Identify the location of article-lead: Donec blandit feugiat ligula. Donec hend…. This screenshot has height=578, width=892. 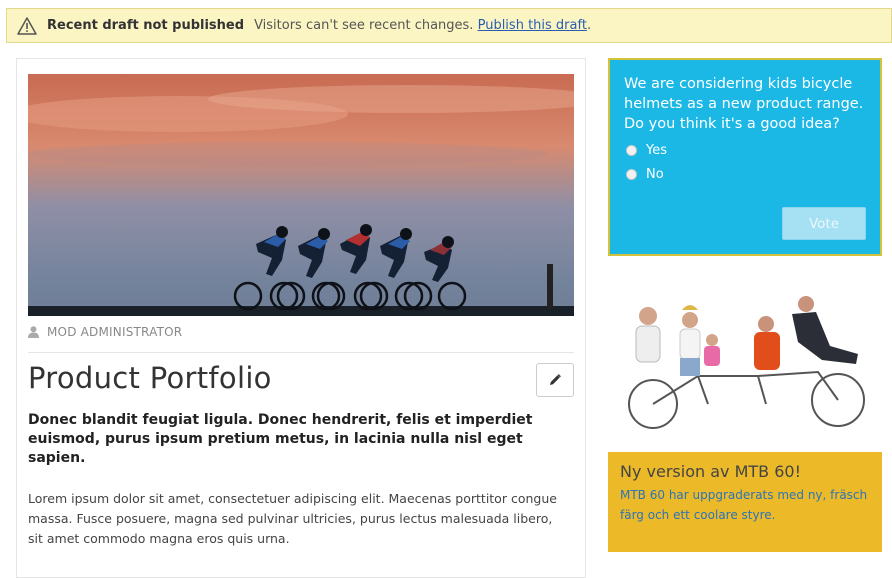
(280, 439).